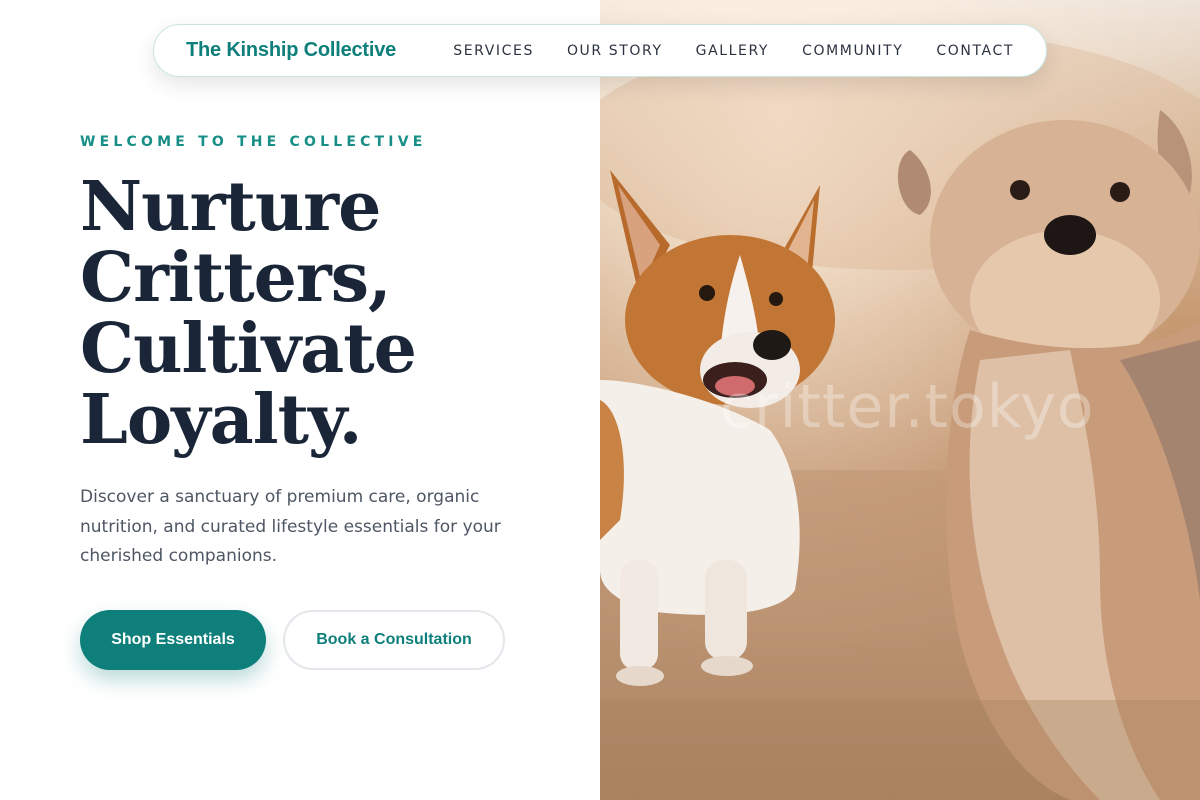  I want to click on nav-link-services: SERVICES, so click(493, 51).